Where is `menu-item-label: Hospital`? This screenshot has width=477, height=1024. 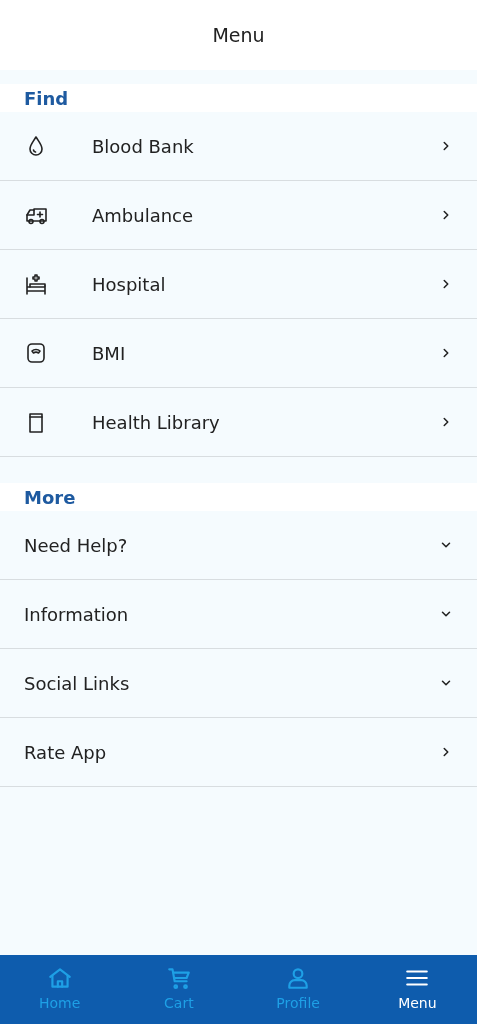
menu-item-label: Hospital is located at coordinates (129, 284).